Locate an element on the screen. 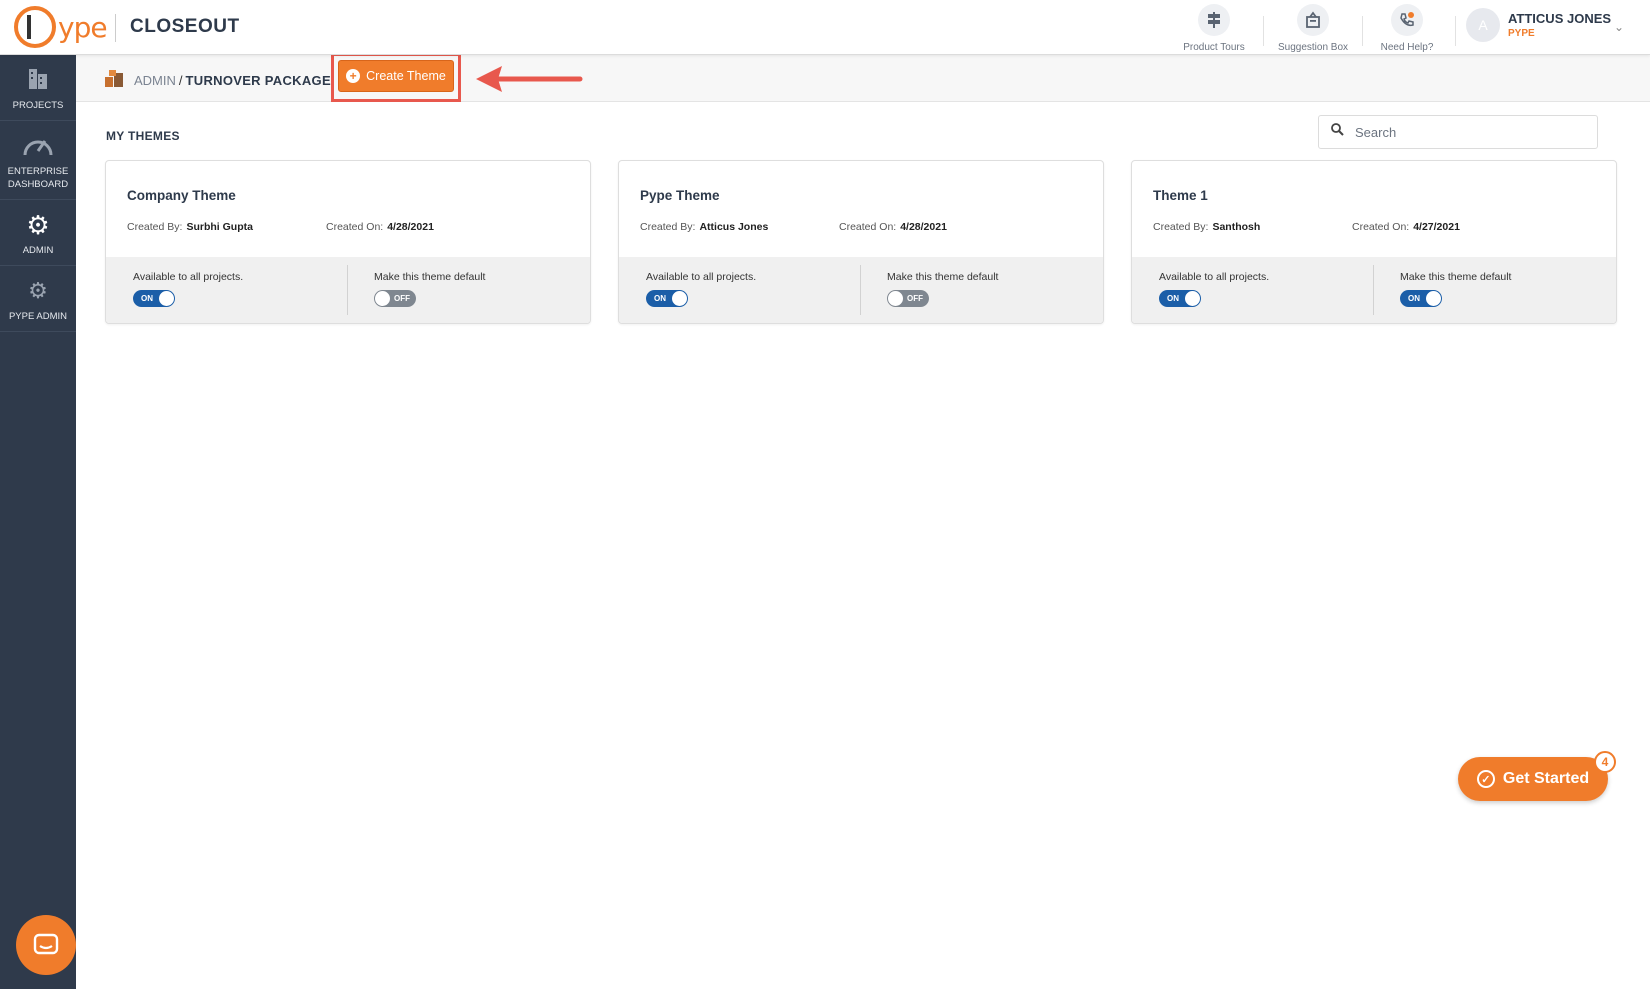 This screenshot has height=989, width=1650. theme-name: Company Theme is located at coordinates (181, 195).